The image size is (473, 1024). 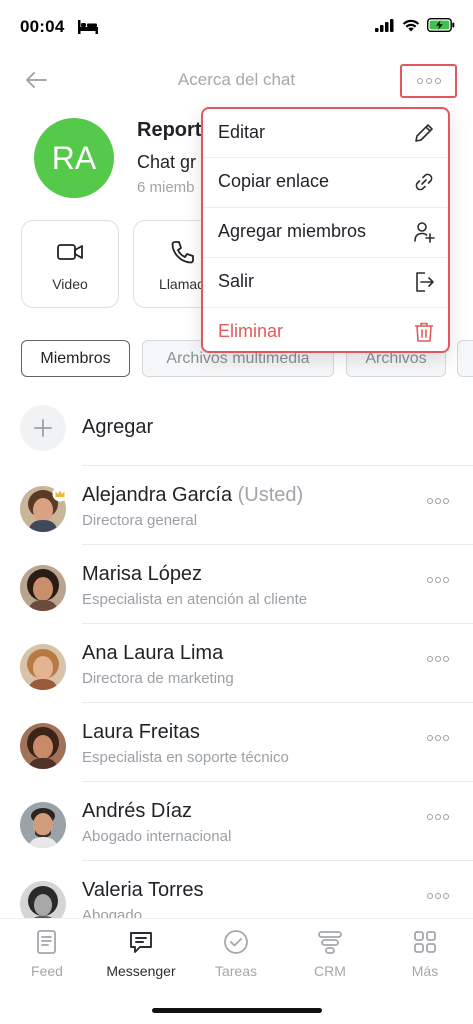 I want to click on signal-icon, so click(x=385, y=25).